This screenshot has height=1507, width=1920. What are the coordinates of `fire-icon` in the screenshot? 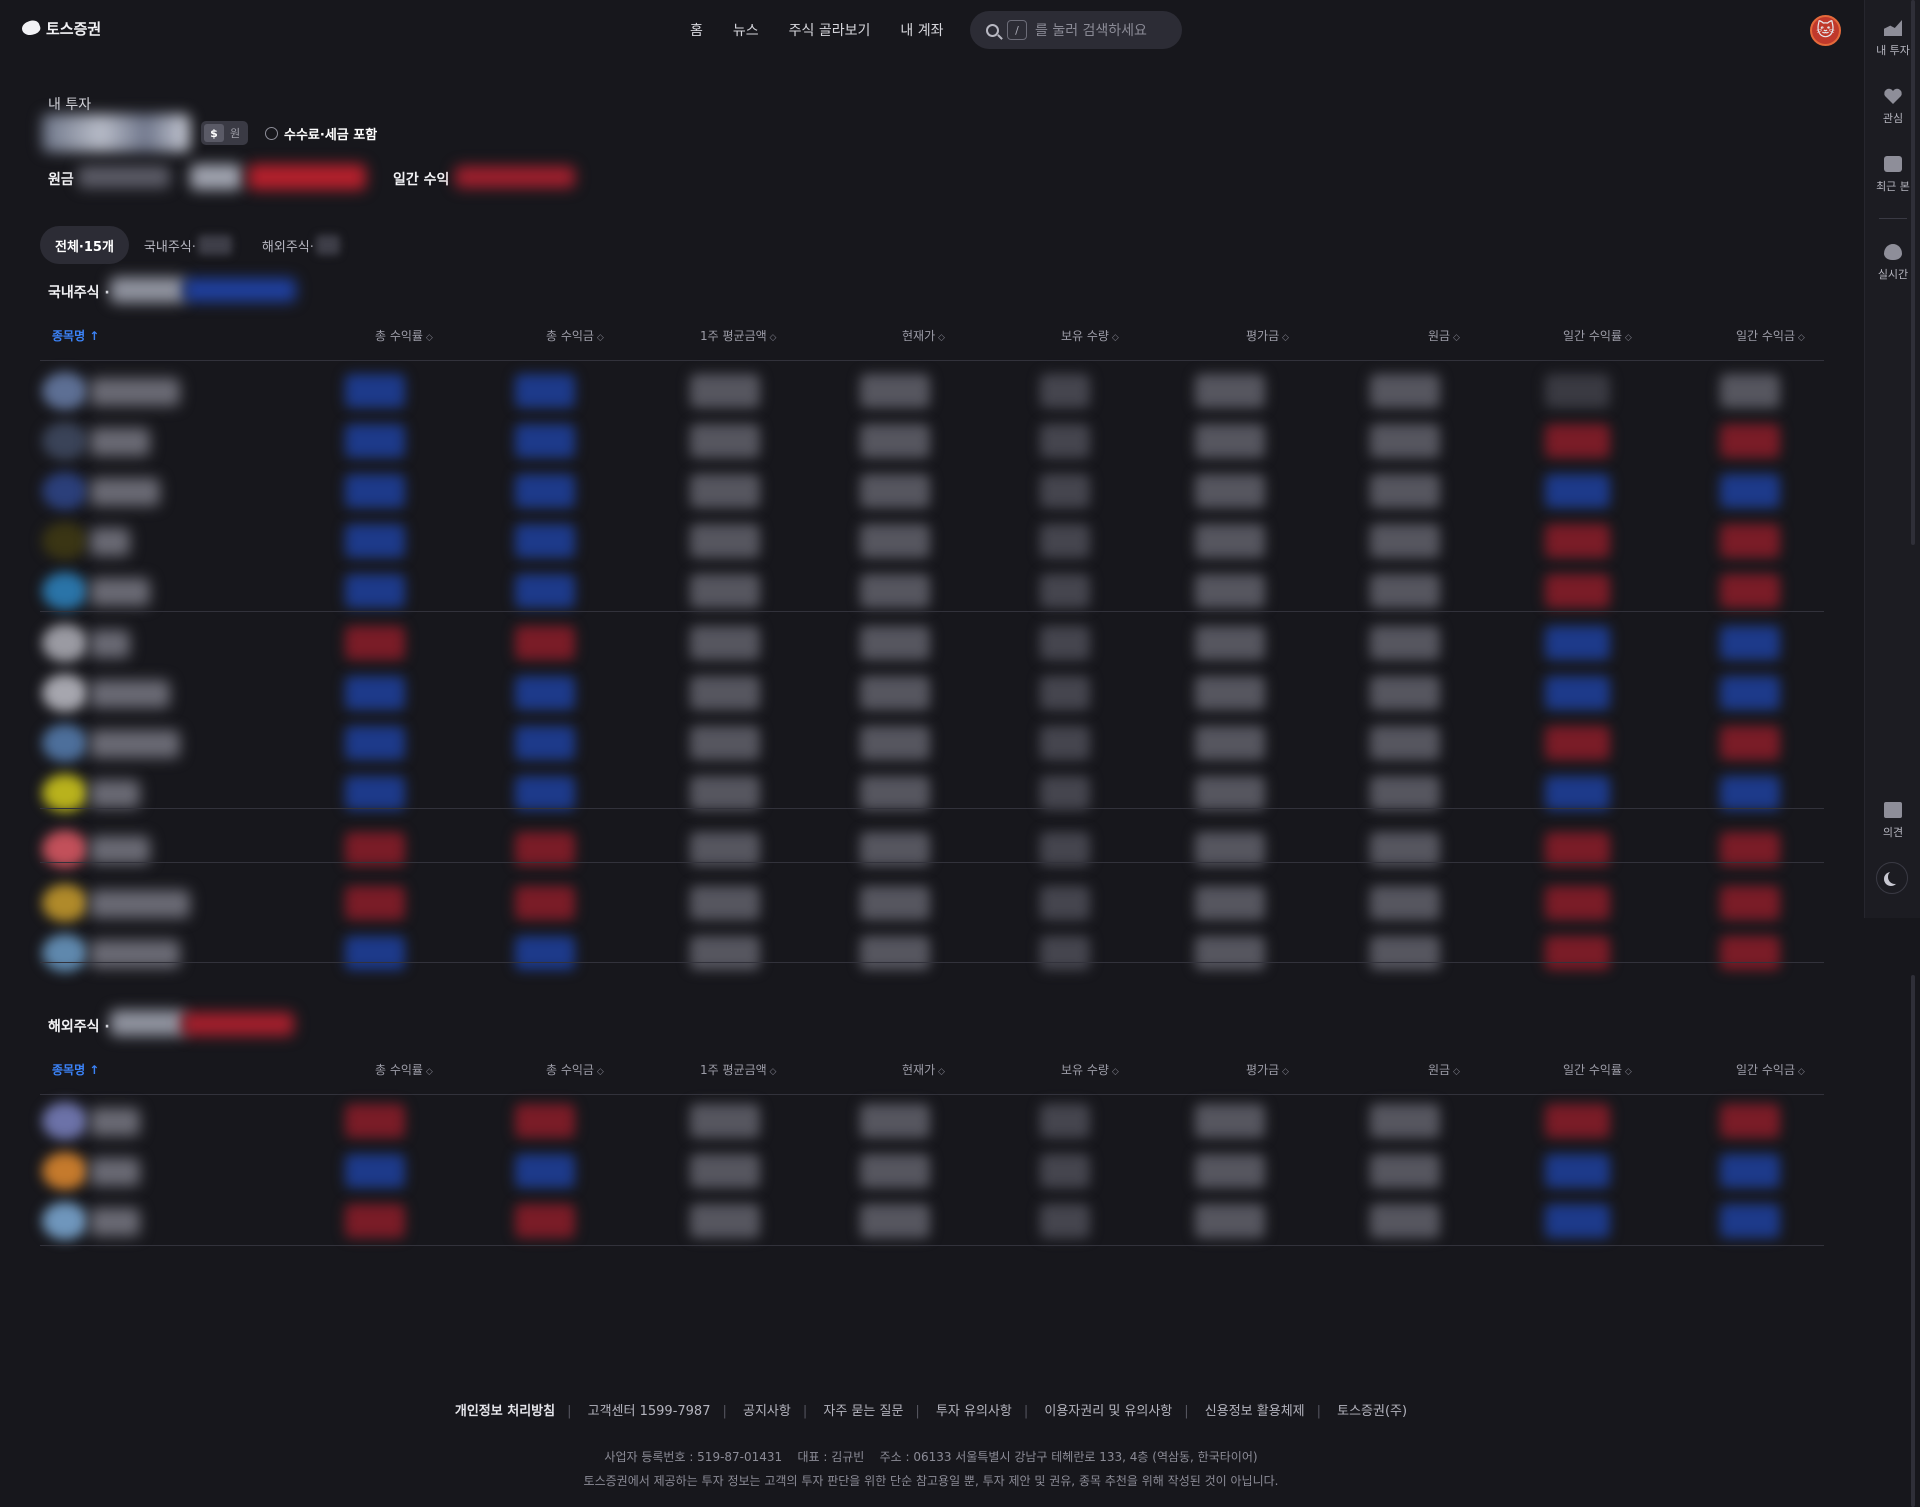 It's located at (1893, 252).